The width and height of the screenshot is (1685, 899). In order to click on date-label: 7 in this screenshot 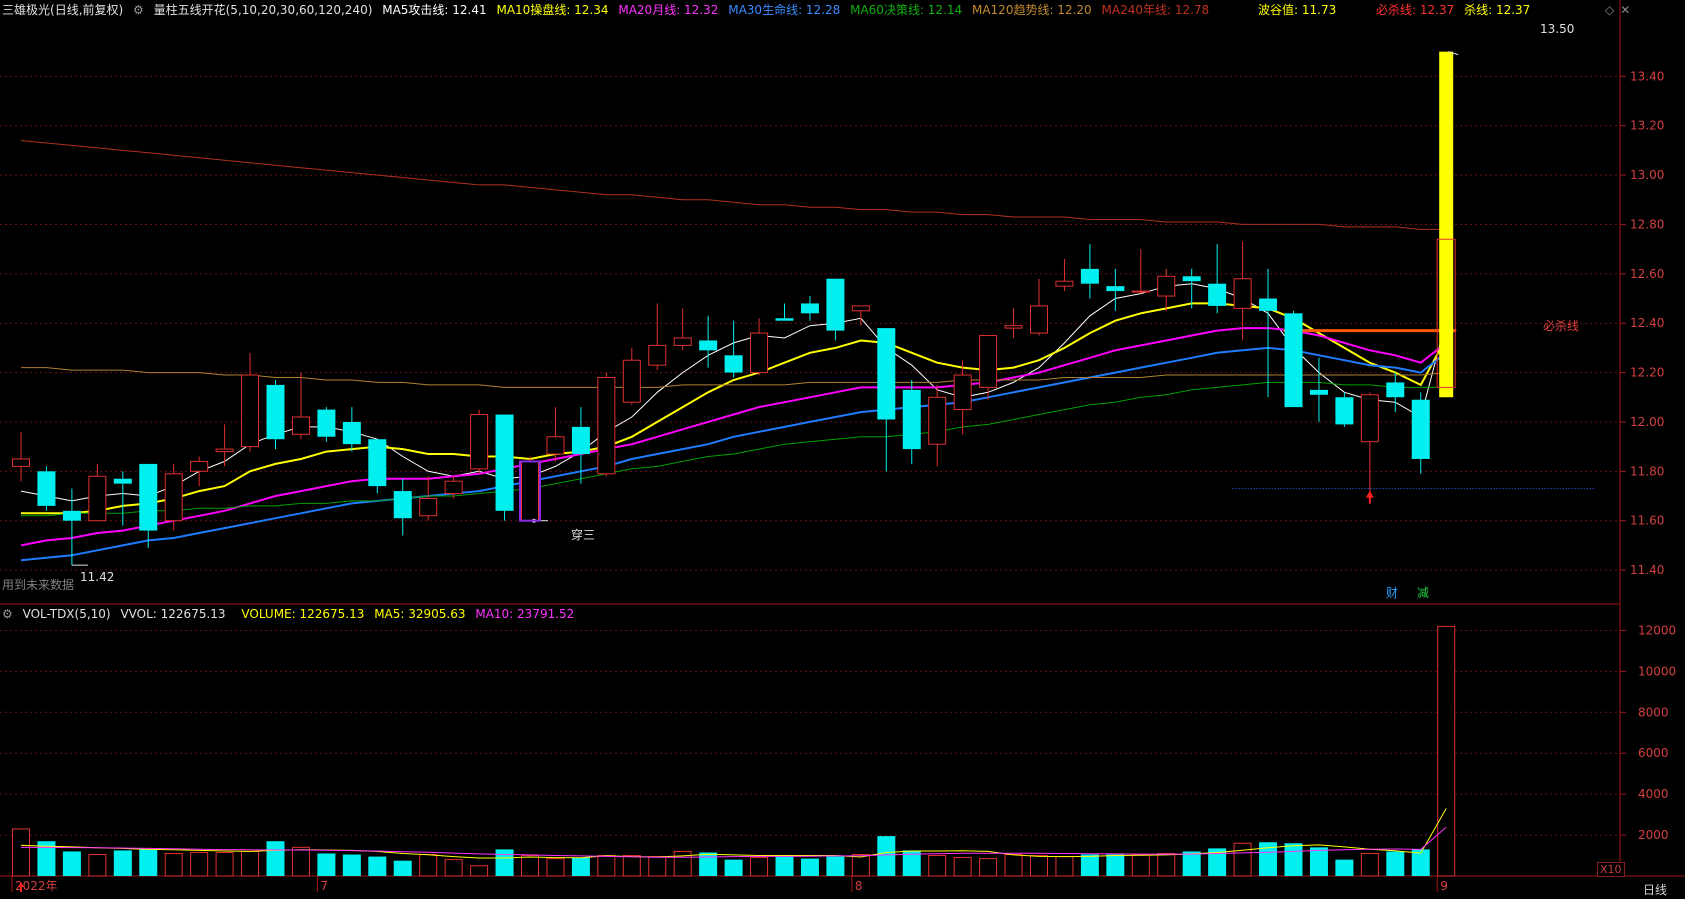, I will do `click(324, 886)`.